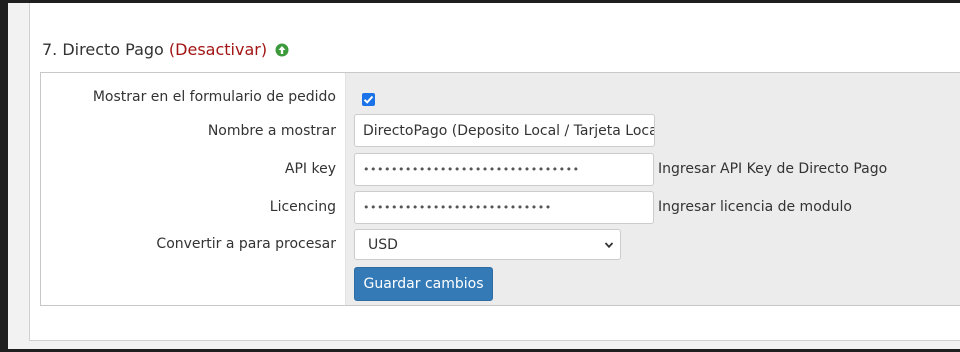  Describe the element at coordinates (423, 284) in the screenshot. I see `save-changes-button: Guardar cambios` at that location.